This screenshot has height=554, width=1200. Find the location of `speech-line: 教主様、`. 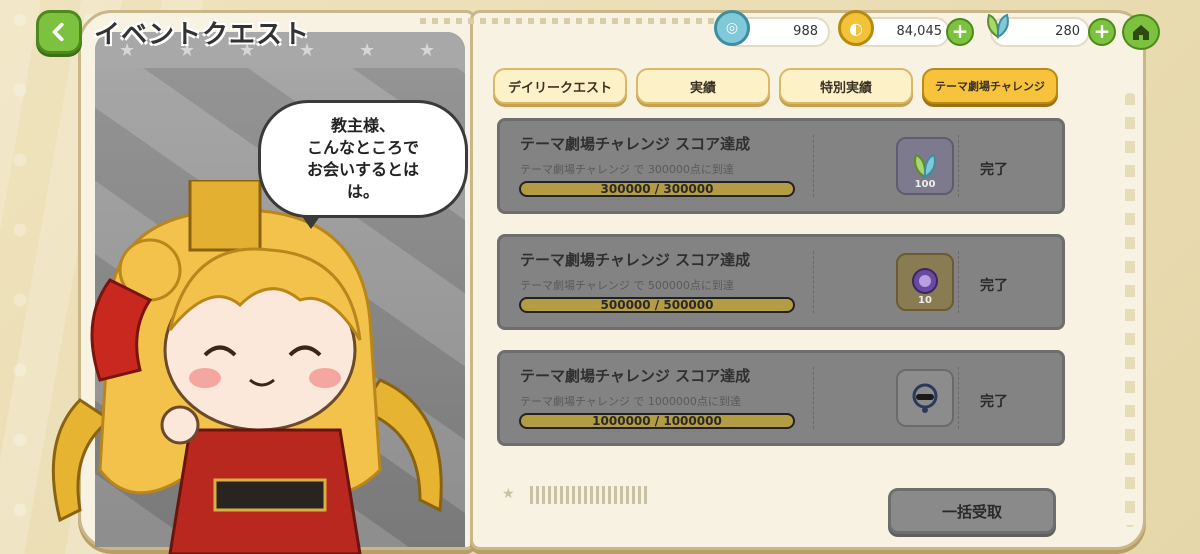

speech-line: 教主様、 is located at coordinates (362, 125).